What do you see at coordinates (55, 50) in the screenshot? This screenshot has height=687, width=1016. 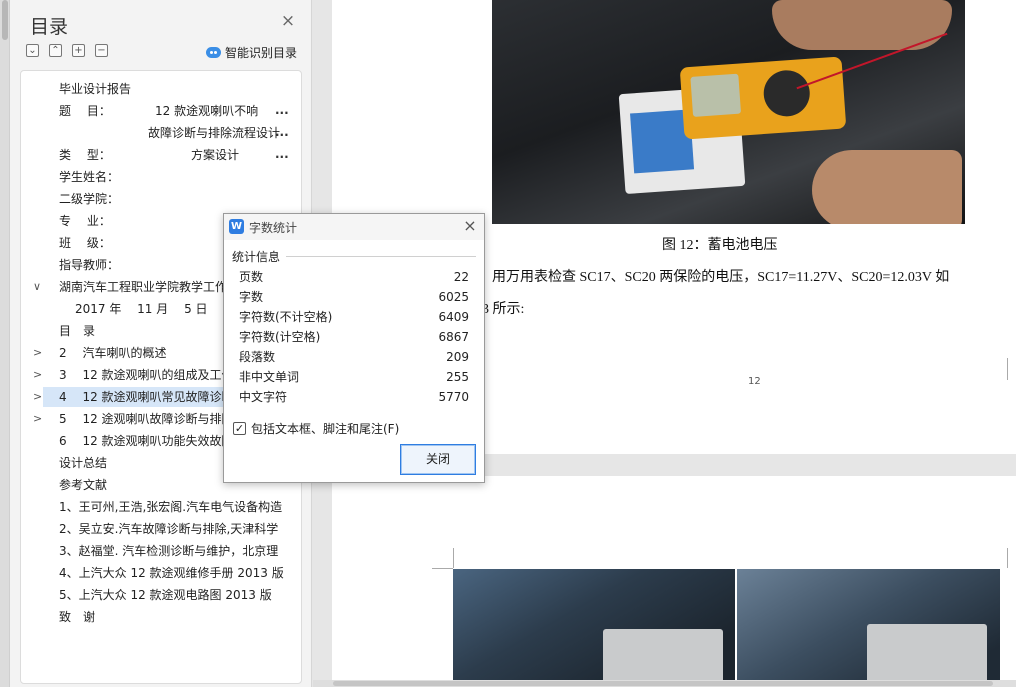 I see `expand-up-icon: ⌃` at bounding box center [55, 50].